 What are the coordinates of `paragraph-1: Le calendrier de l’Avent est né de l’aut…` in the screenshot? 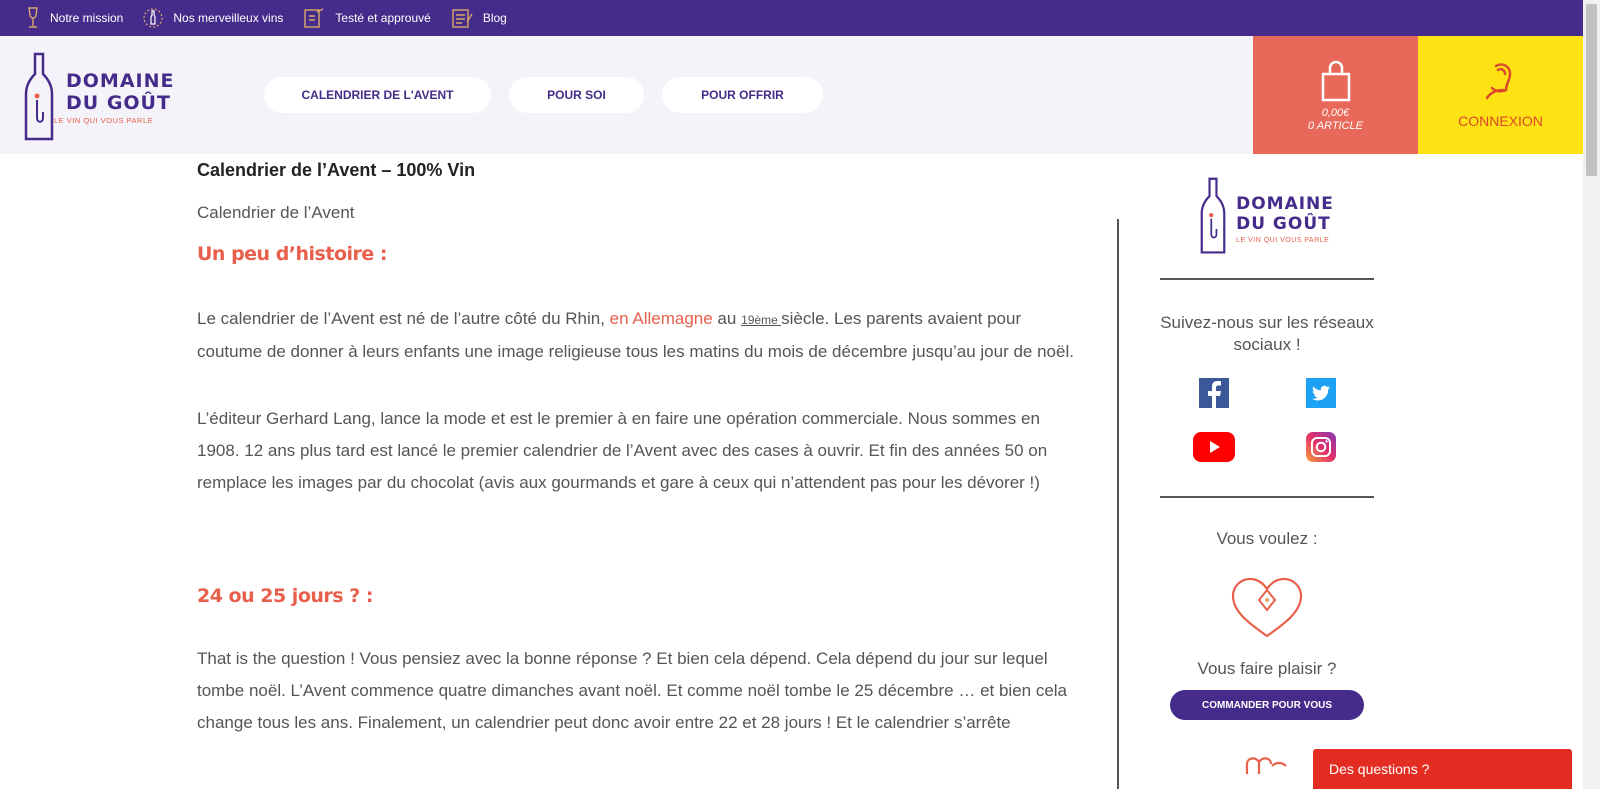 It's located at (642, 335).